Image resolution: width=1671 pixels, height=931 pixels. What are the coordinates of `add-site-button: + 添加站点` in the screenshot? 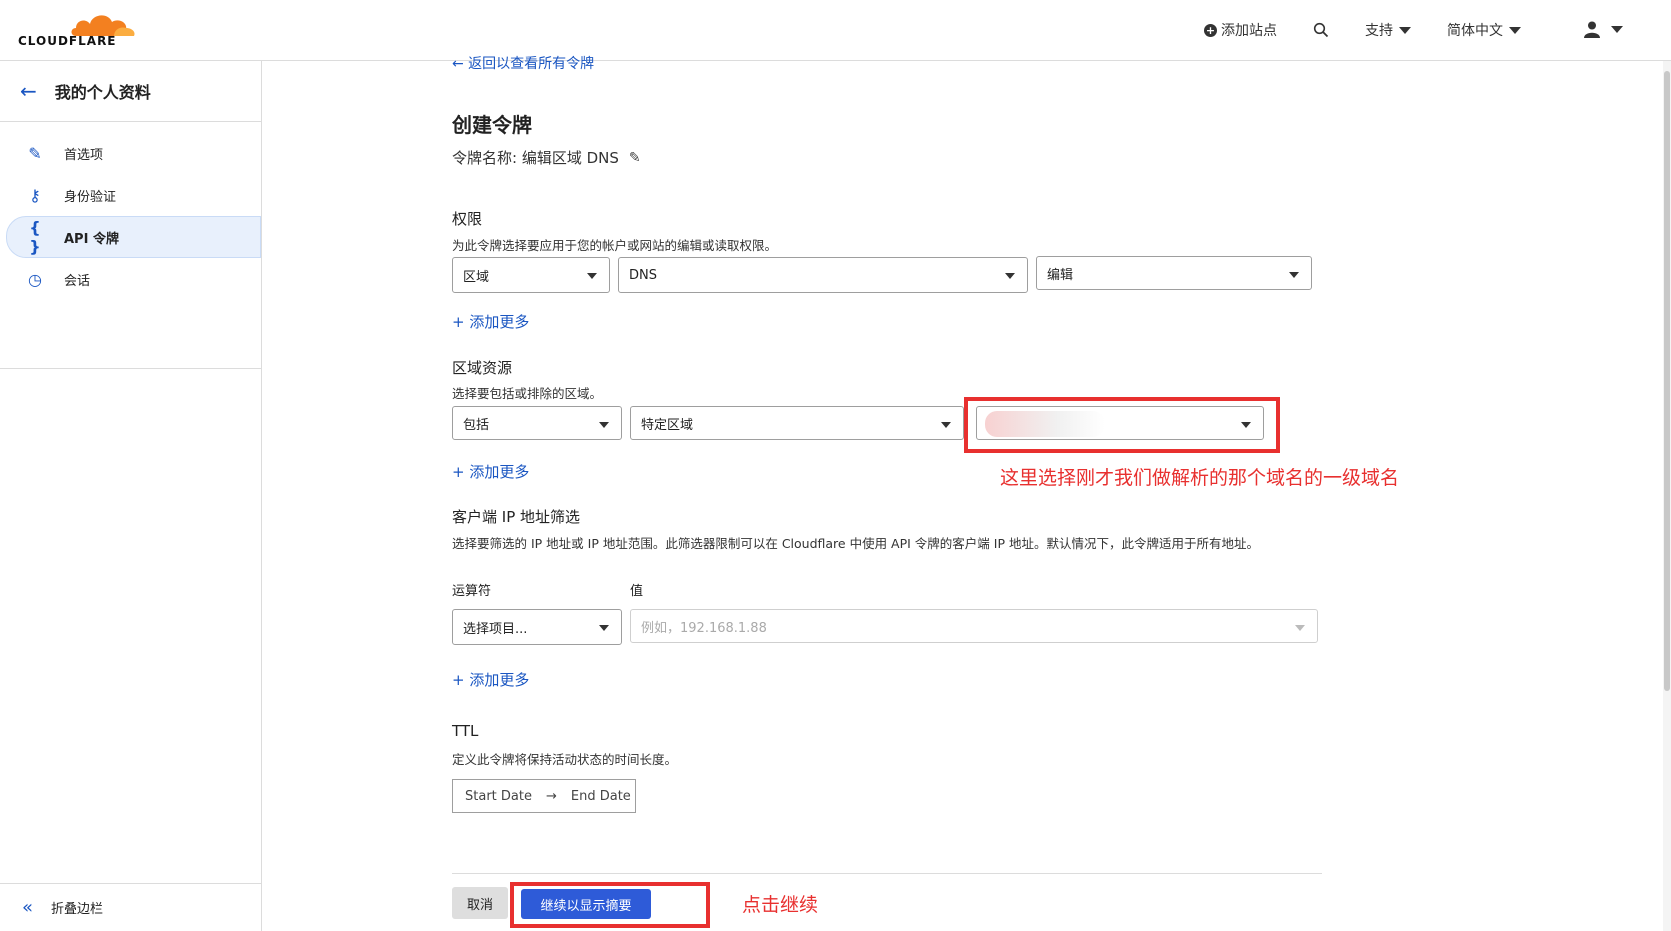 It's located at (1240, 30).